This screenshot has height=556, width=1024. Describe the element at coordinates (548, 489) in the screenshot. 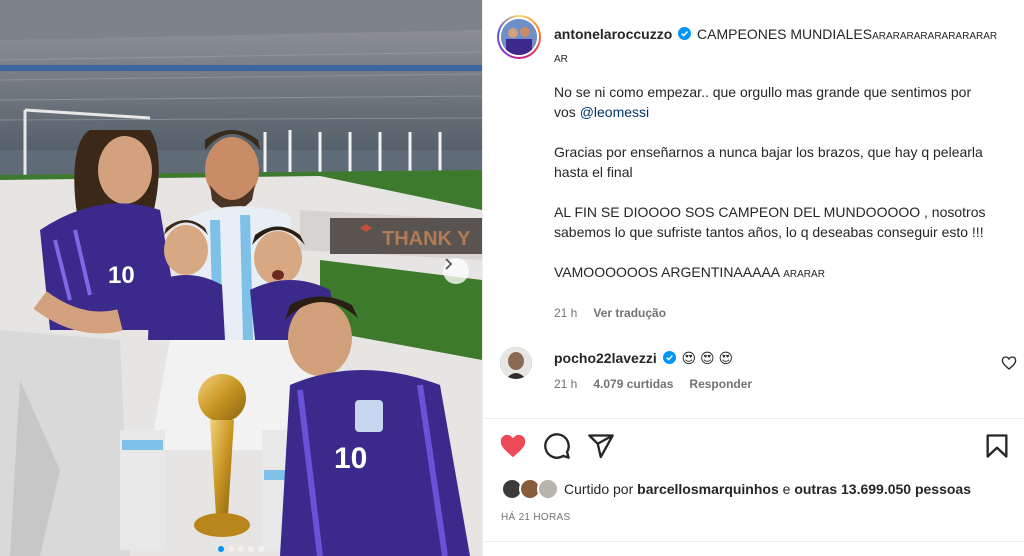

I see `liker-avatar` at that location.